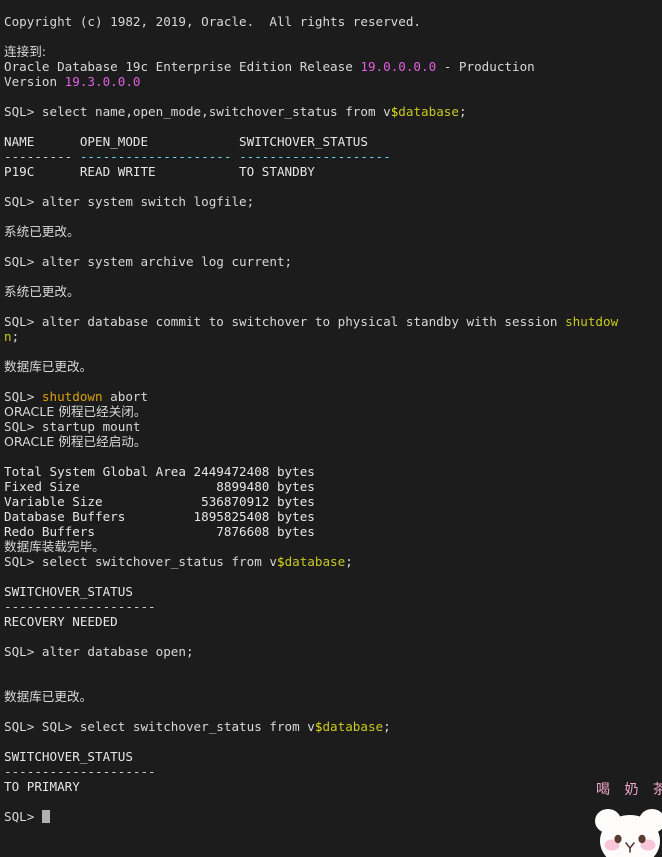 Image resolution: width=662 pixels, height=857 pixels. Describe the element at coordinates (311, 426) in the screenshot. I see `terminal-line-cmd-startup-mount: SQL> startup mount` at that location.